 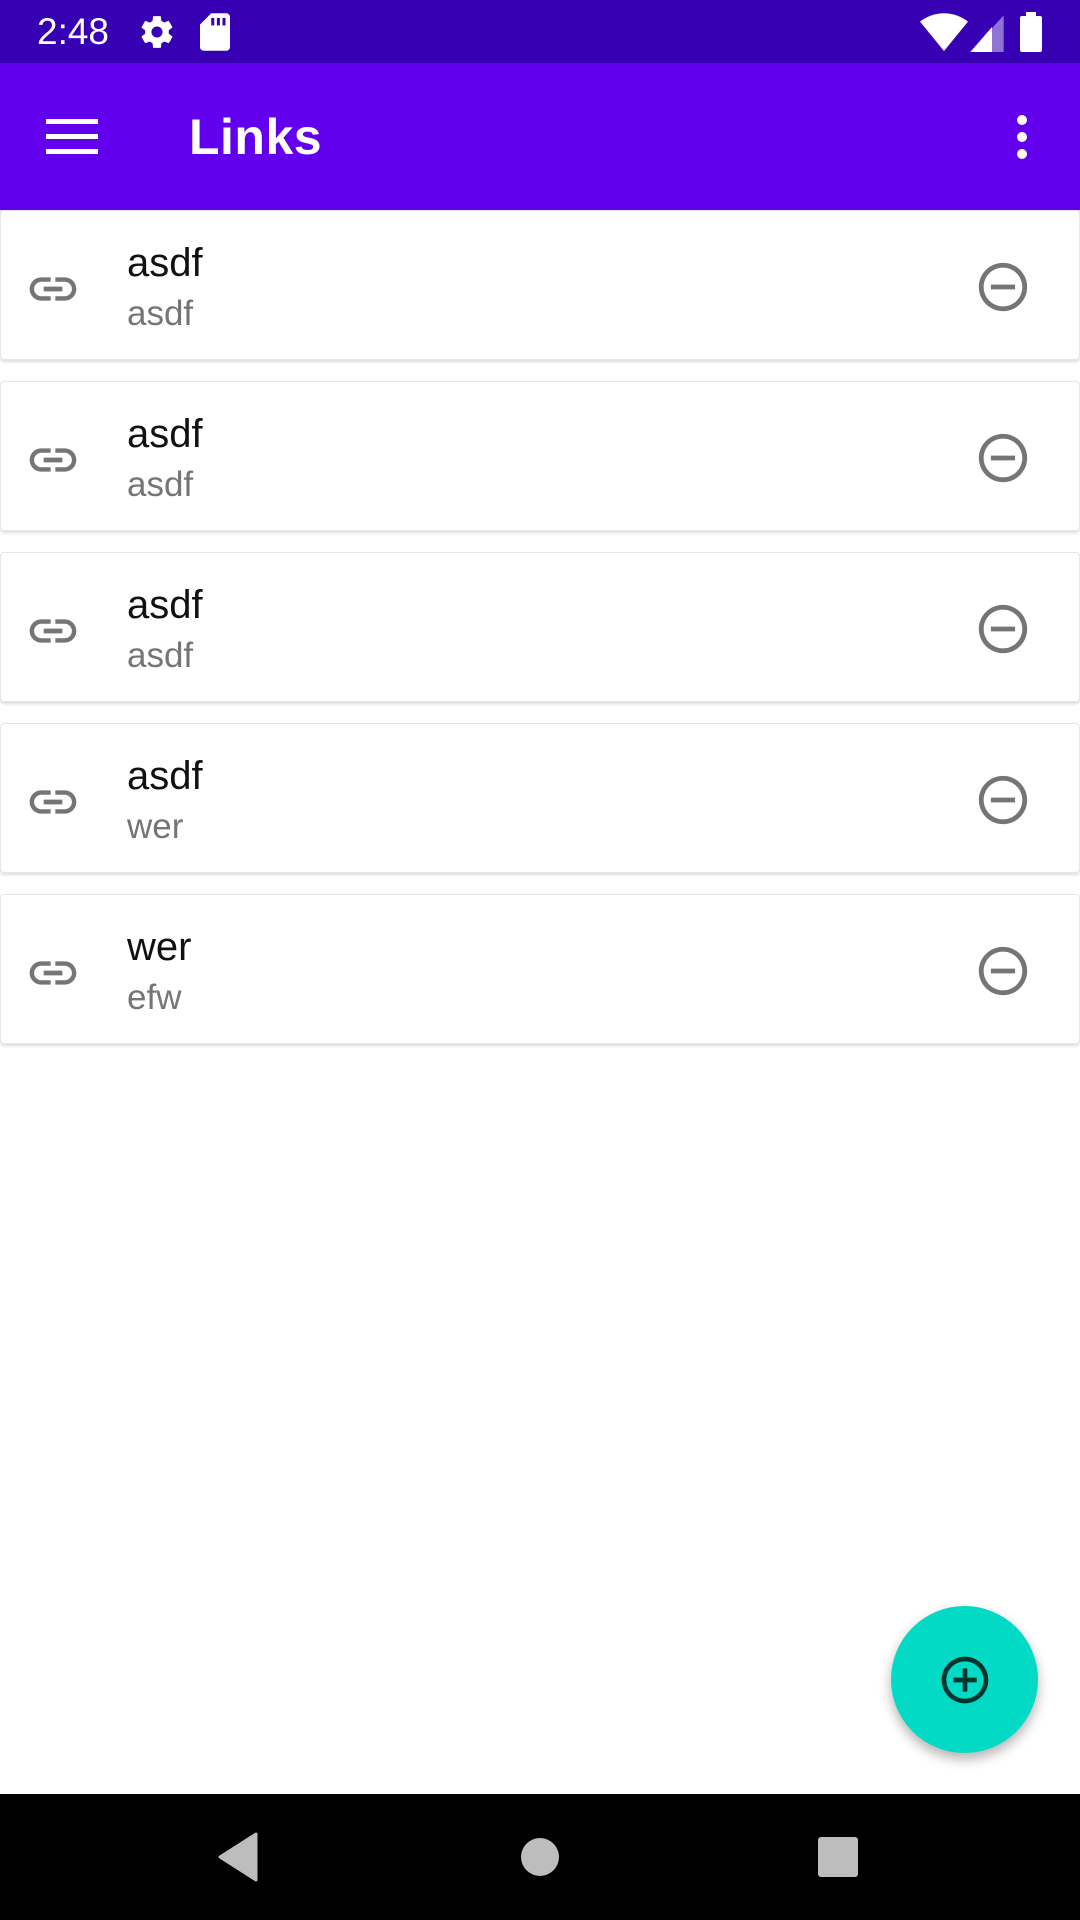 I want to click on battery-icon, so click(x=1031, y=32).